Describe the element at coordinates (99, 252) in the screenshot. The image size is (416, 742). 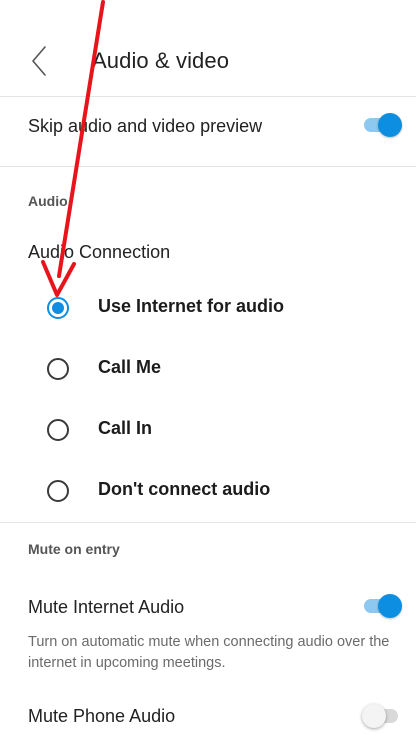
I see `audio-connection-label: Audio Connection` at that location.